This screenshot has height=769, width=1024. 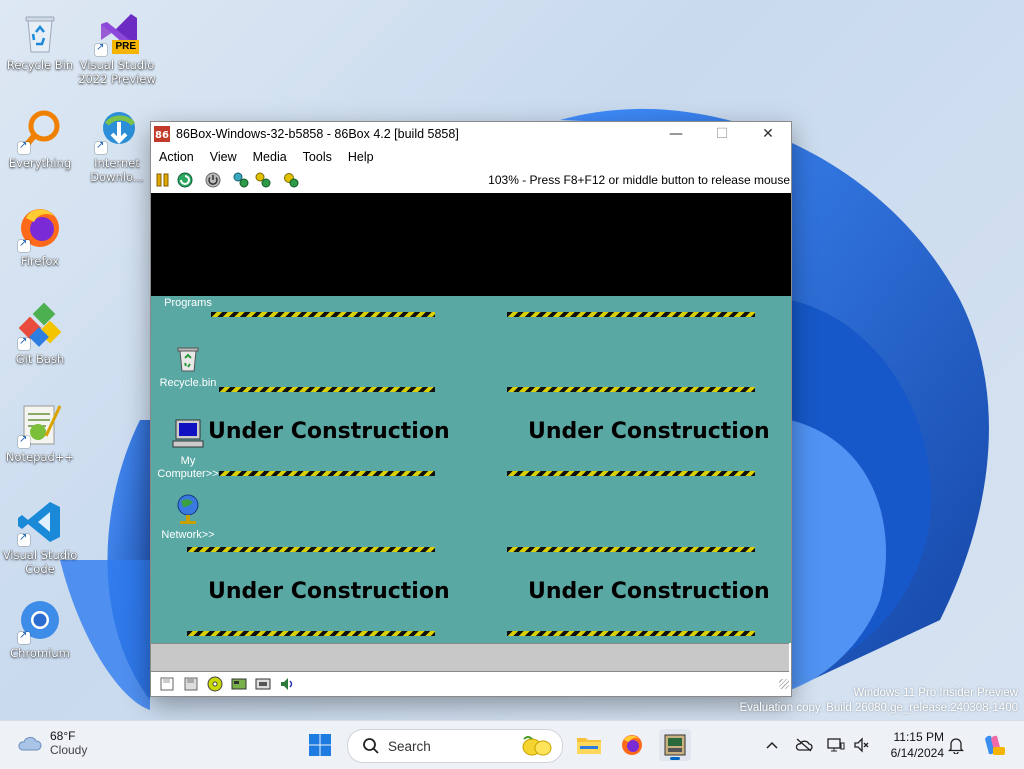 I want to click on hard-reset-button, so click(x=185, y=180).